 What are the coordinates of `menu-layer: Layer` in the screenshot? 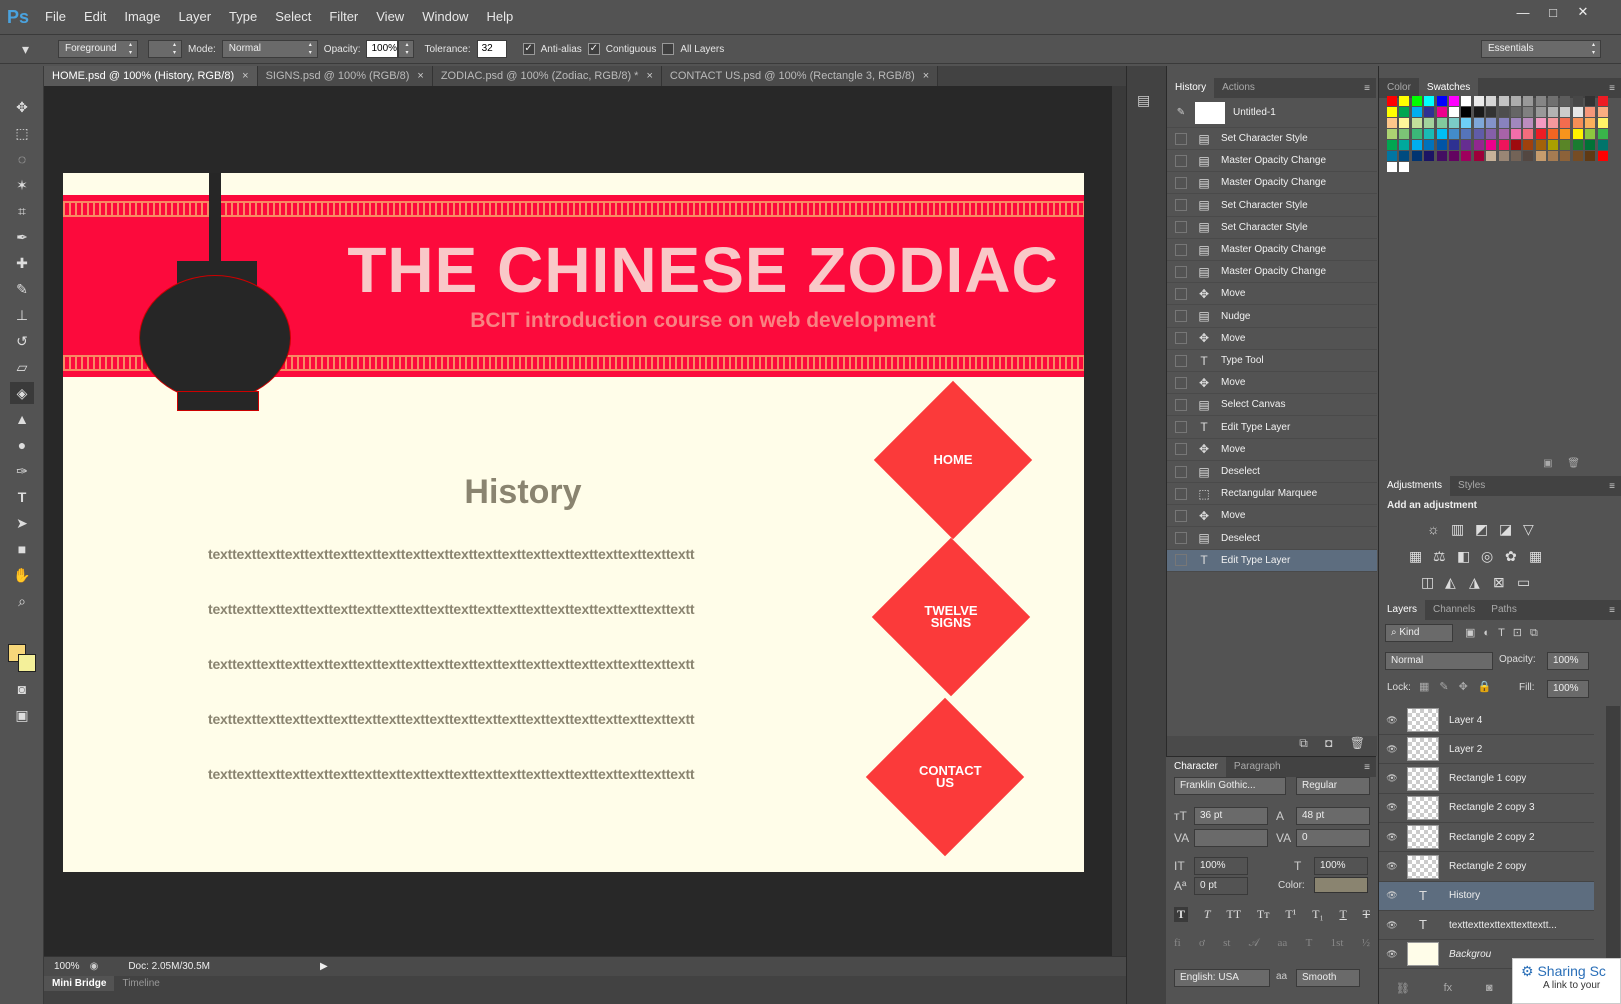 It's located at (195, 17).